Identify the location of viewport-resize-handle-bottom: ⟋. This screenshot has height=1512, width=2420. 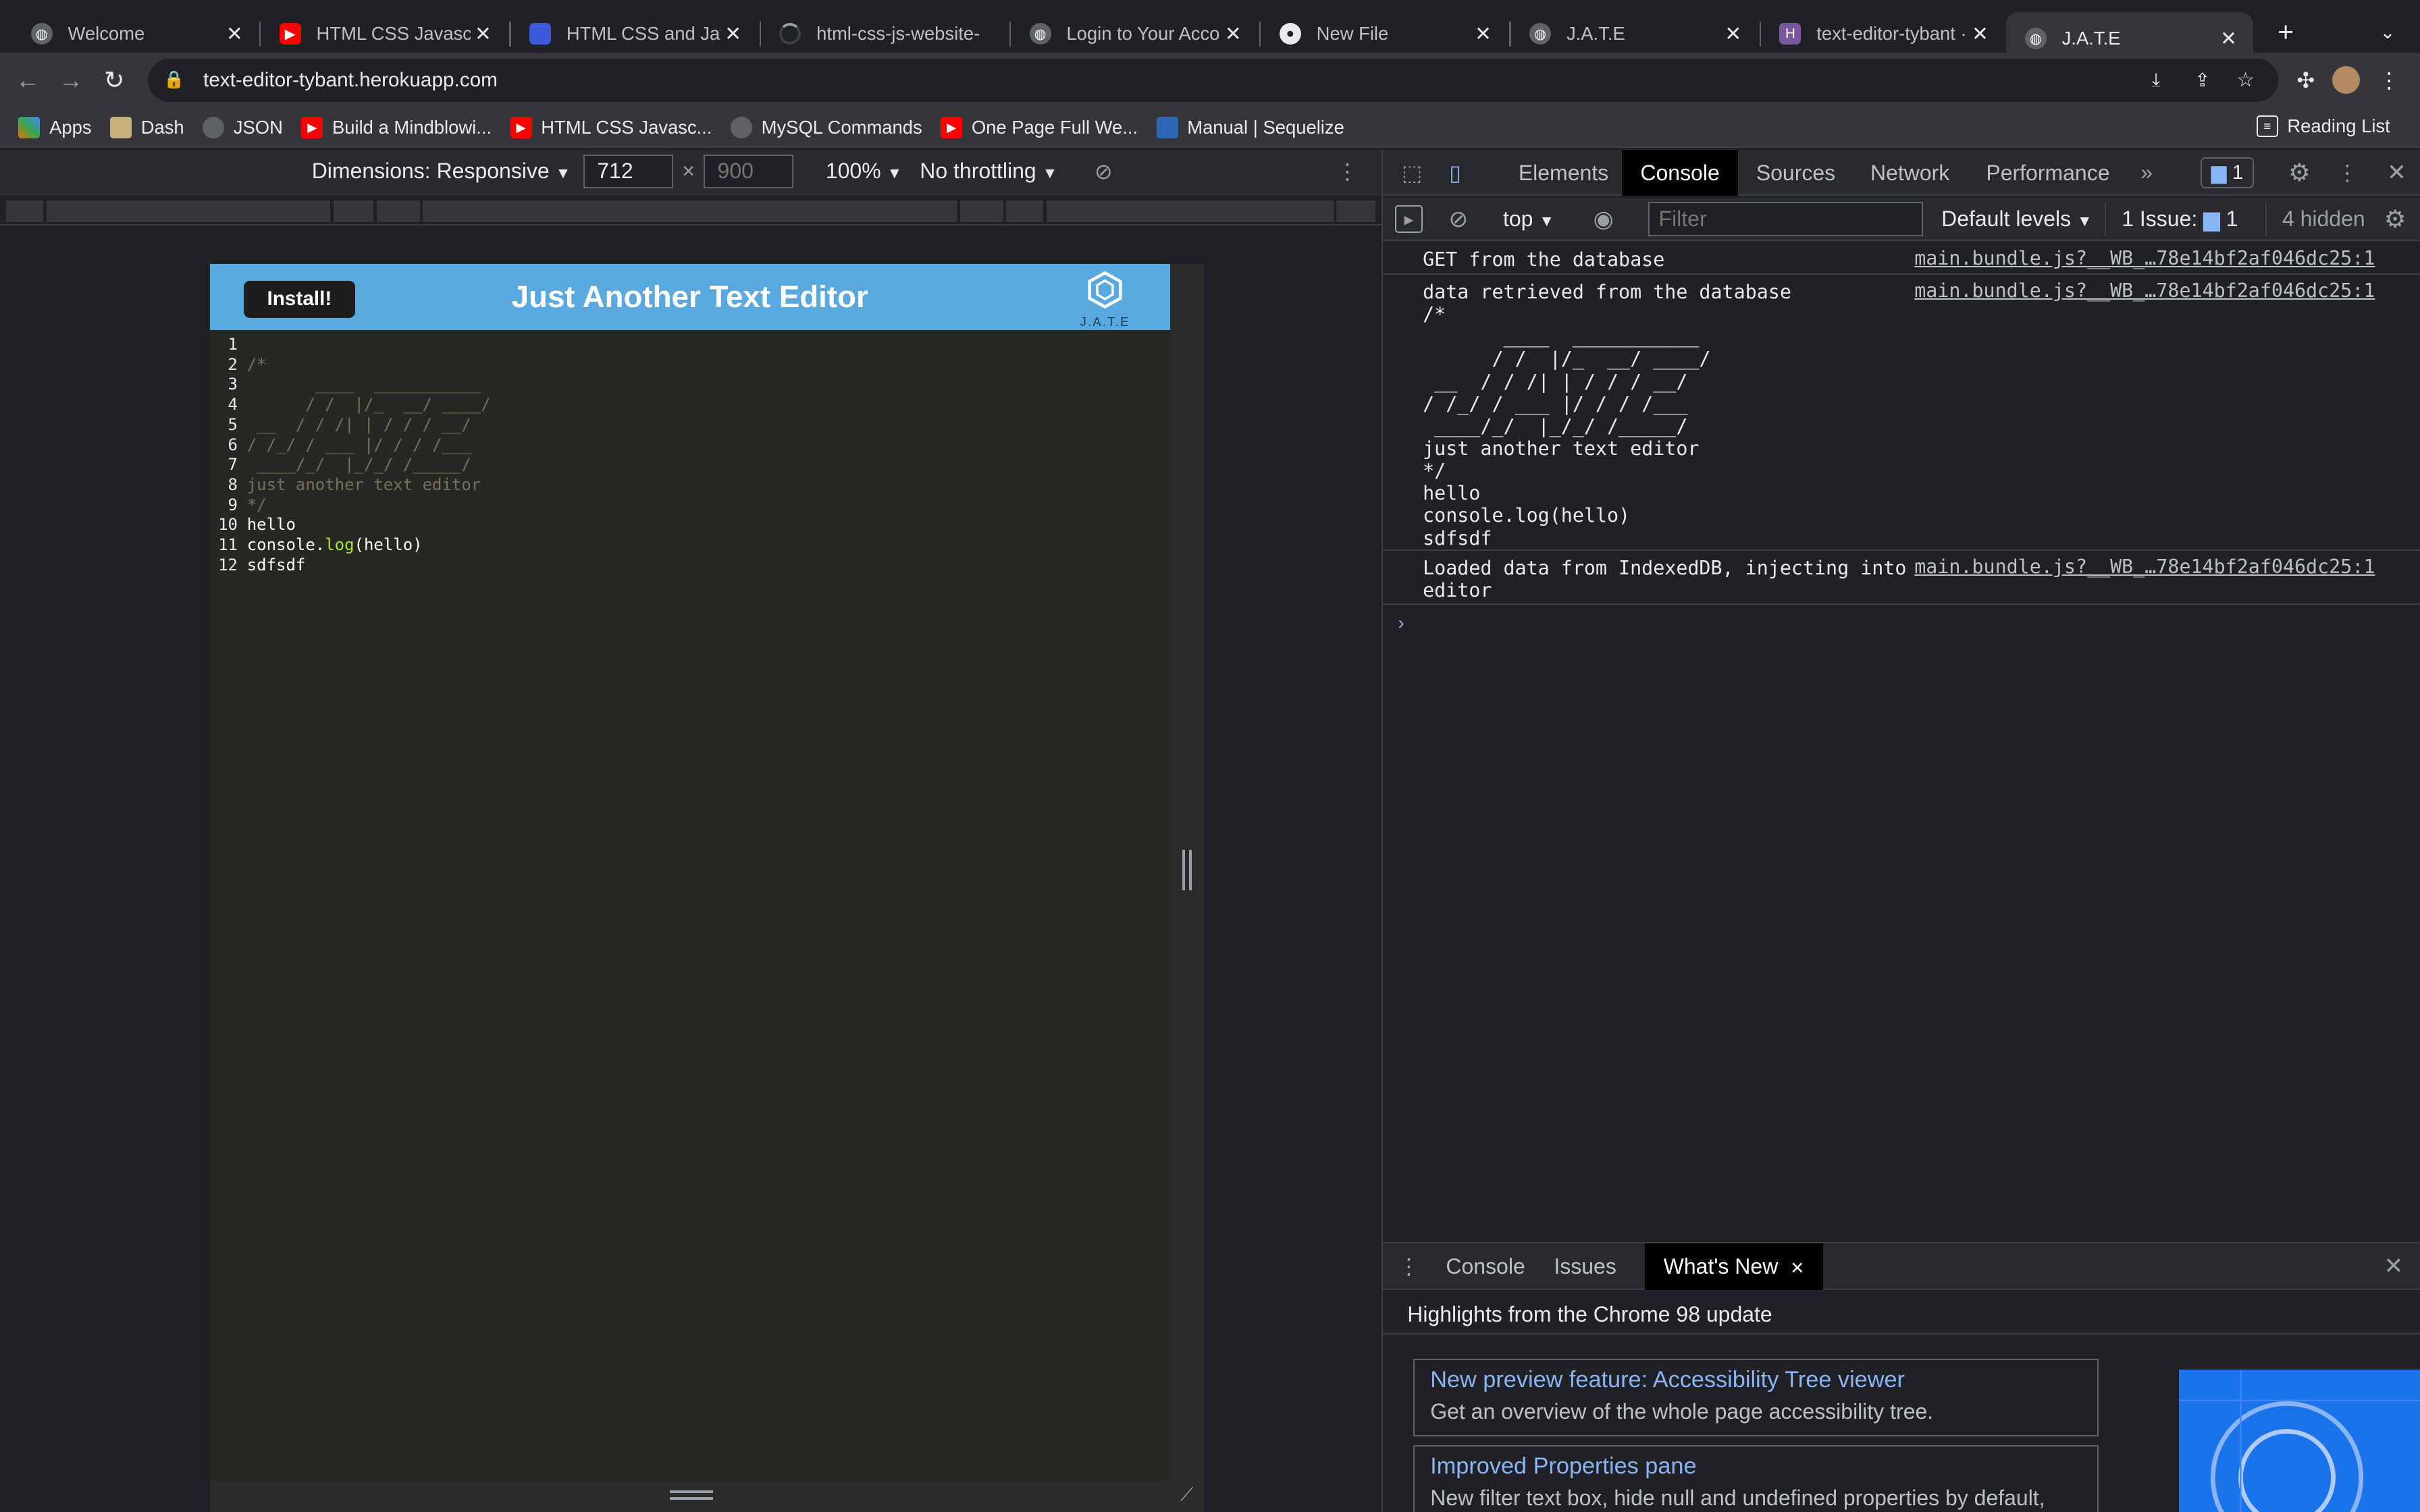
(706, 1496).